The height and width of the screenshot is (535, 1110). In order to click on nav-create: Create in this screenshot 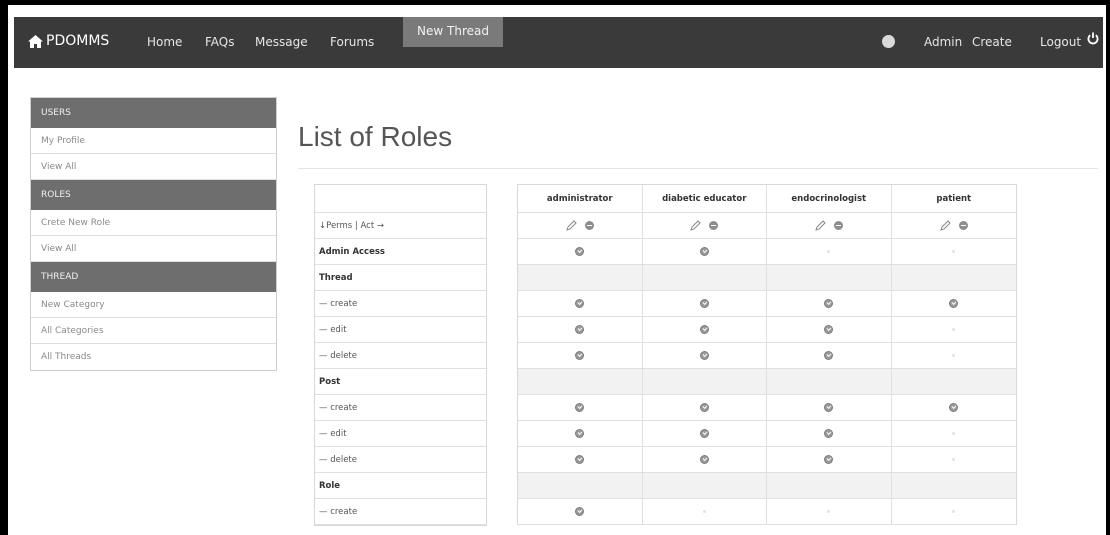, I will do `click(992, 42)`.